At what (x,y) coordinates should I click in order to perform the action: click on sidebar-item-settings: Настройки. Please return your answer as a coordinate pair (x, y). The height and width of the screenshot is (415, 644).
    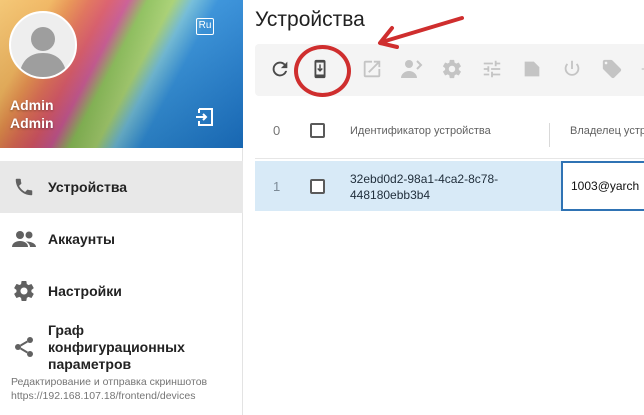
    Looking at the image, I should click on (121, 291).